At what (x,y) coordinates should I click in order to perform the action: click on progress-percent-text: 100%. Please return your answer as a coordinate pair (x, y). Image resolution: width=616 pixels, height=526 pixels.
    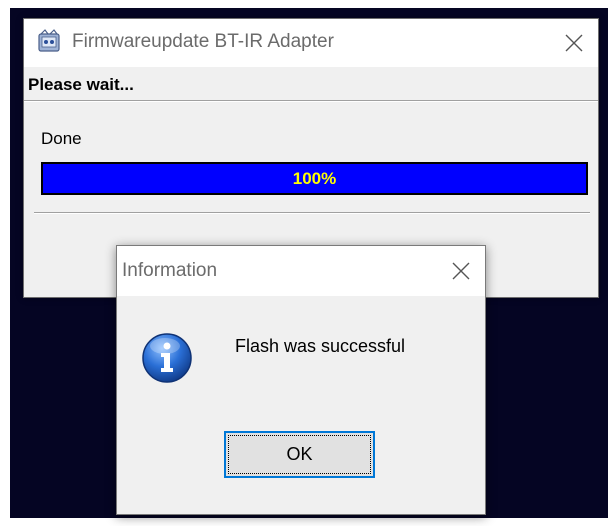
    Looking at the image, I should click on (314, 178).